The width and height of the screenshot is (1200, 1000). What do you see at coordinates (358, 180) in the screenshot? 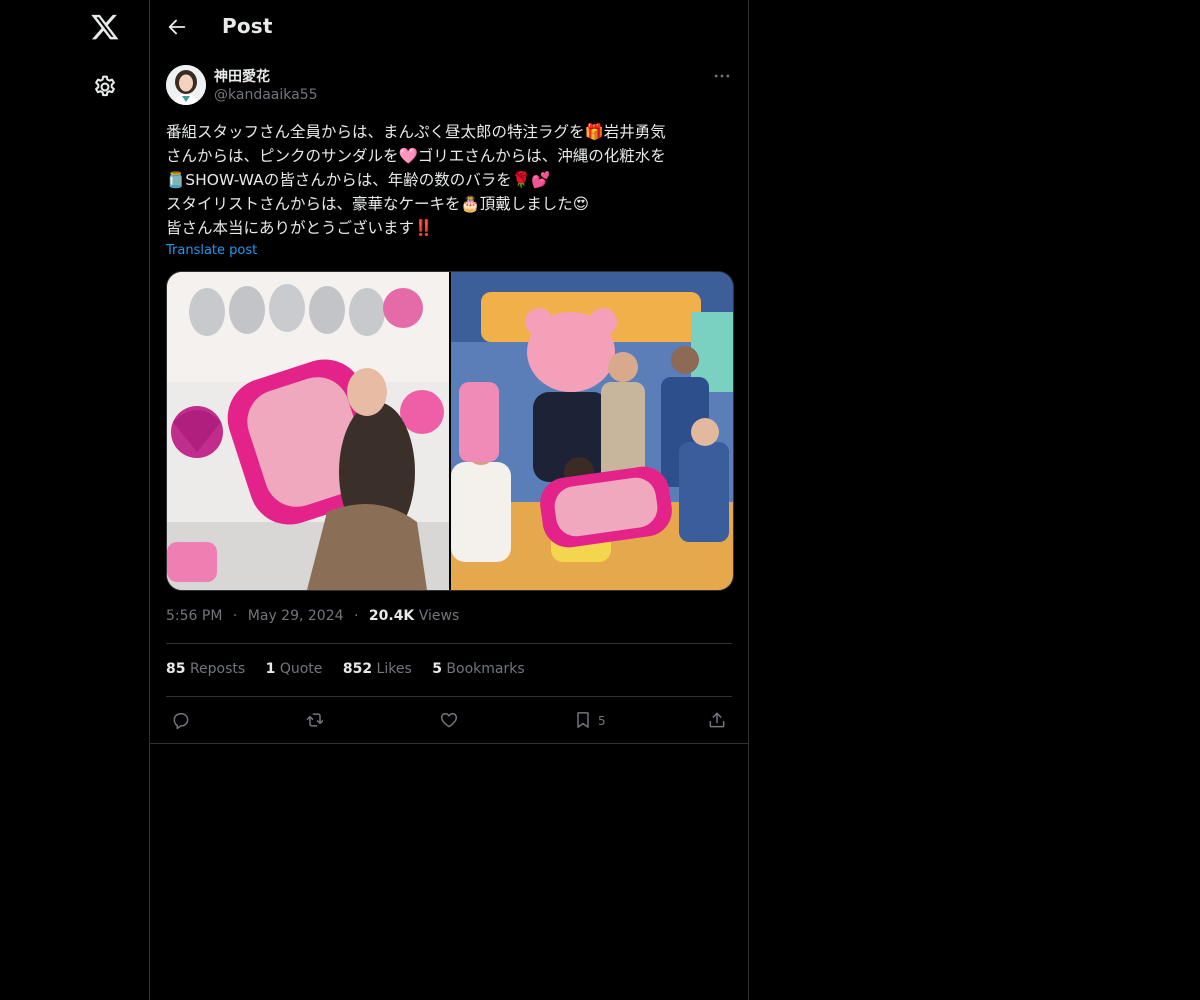
I see `post-text-line: 🫙SHOW-WAの皆さんからは、年齢の数のバラを🌹💕` at bounding box center [358, 180].